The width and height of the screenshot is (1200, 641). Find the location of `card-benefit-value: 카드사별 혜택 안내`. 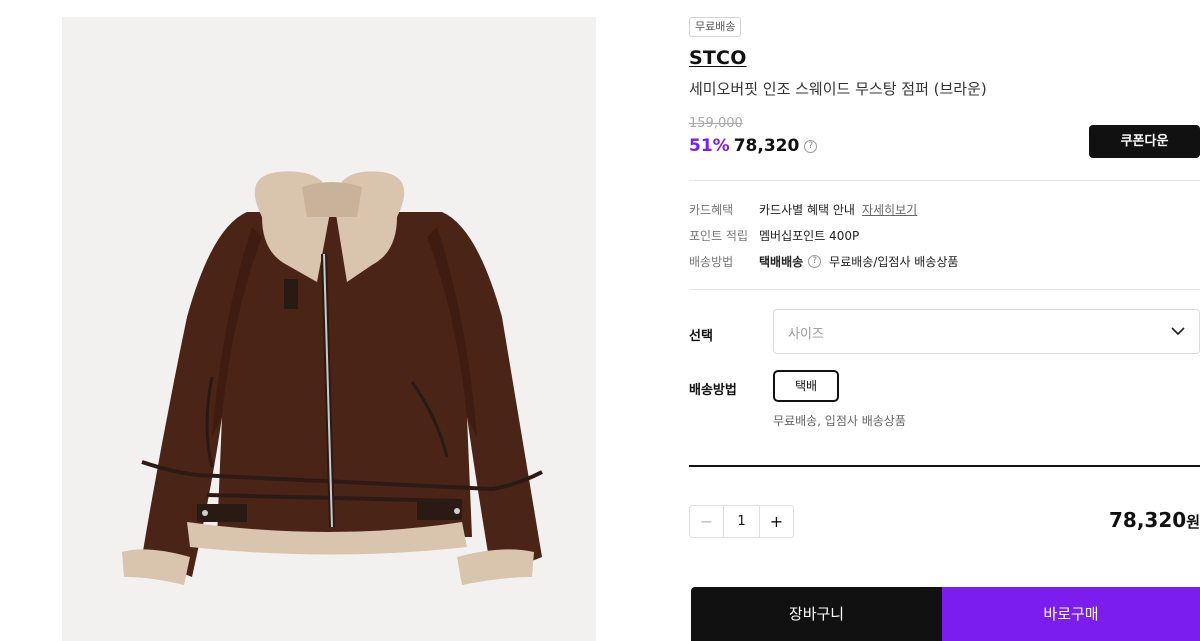

card-benefit-value: 카드사별 혜택 안내 is located at coordinates (807, 209).